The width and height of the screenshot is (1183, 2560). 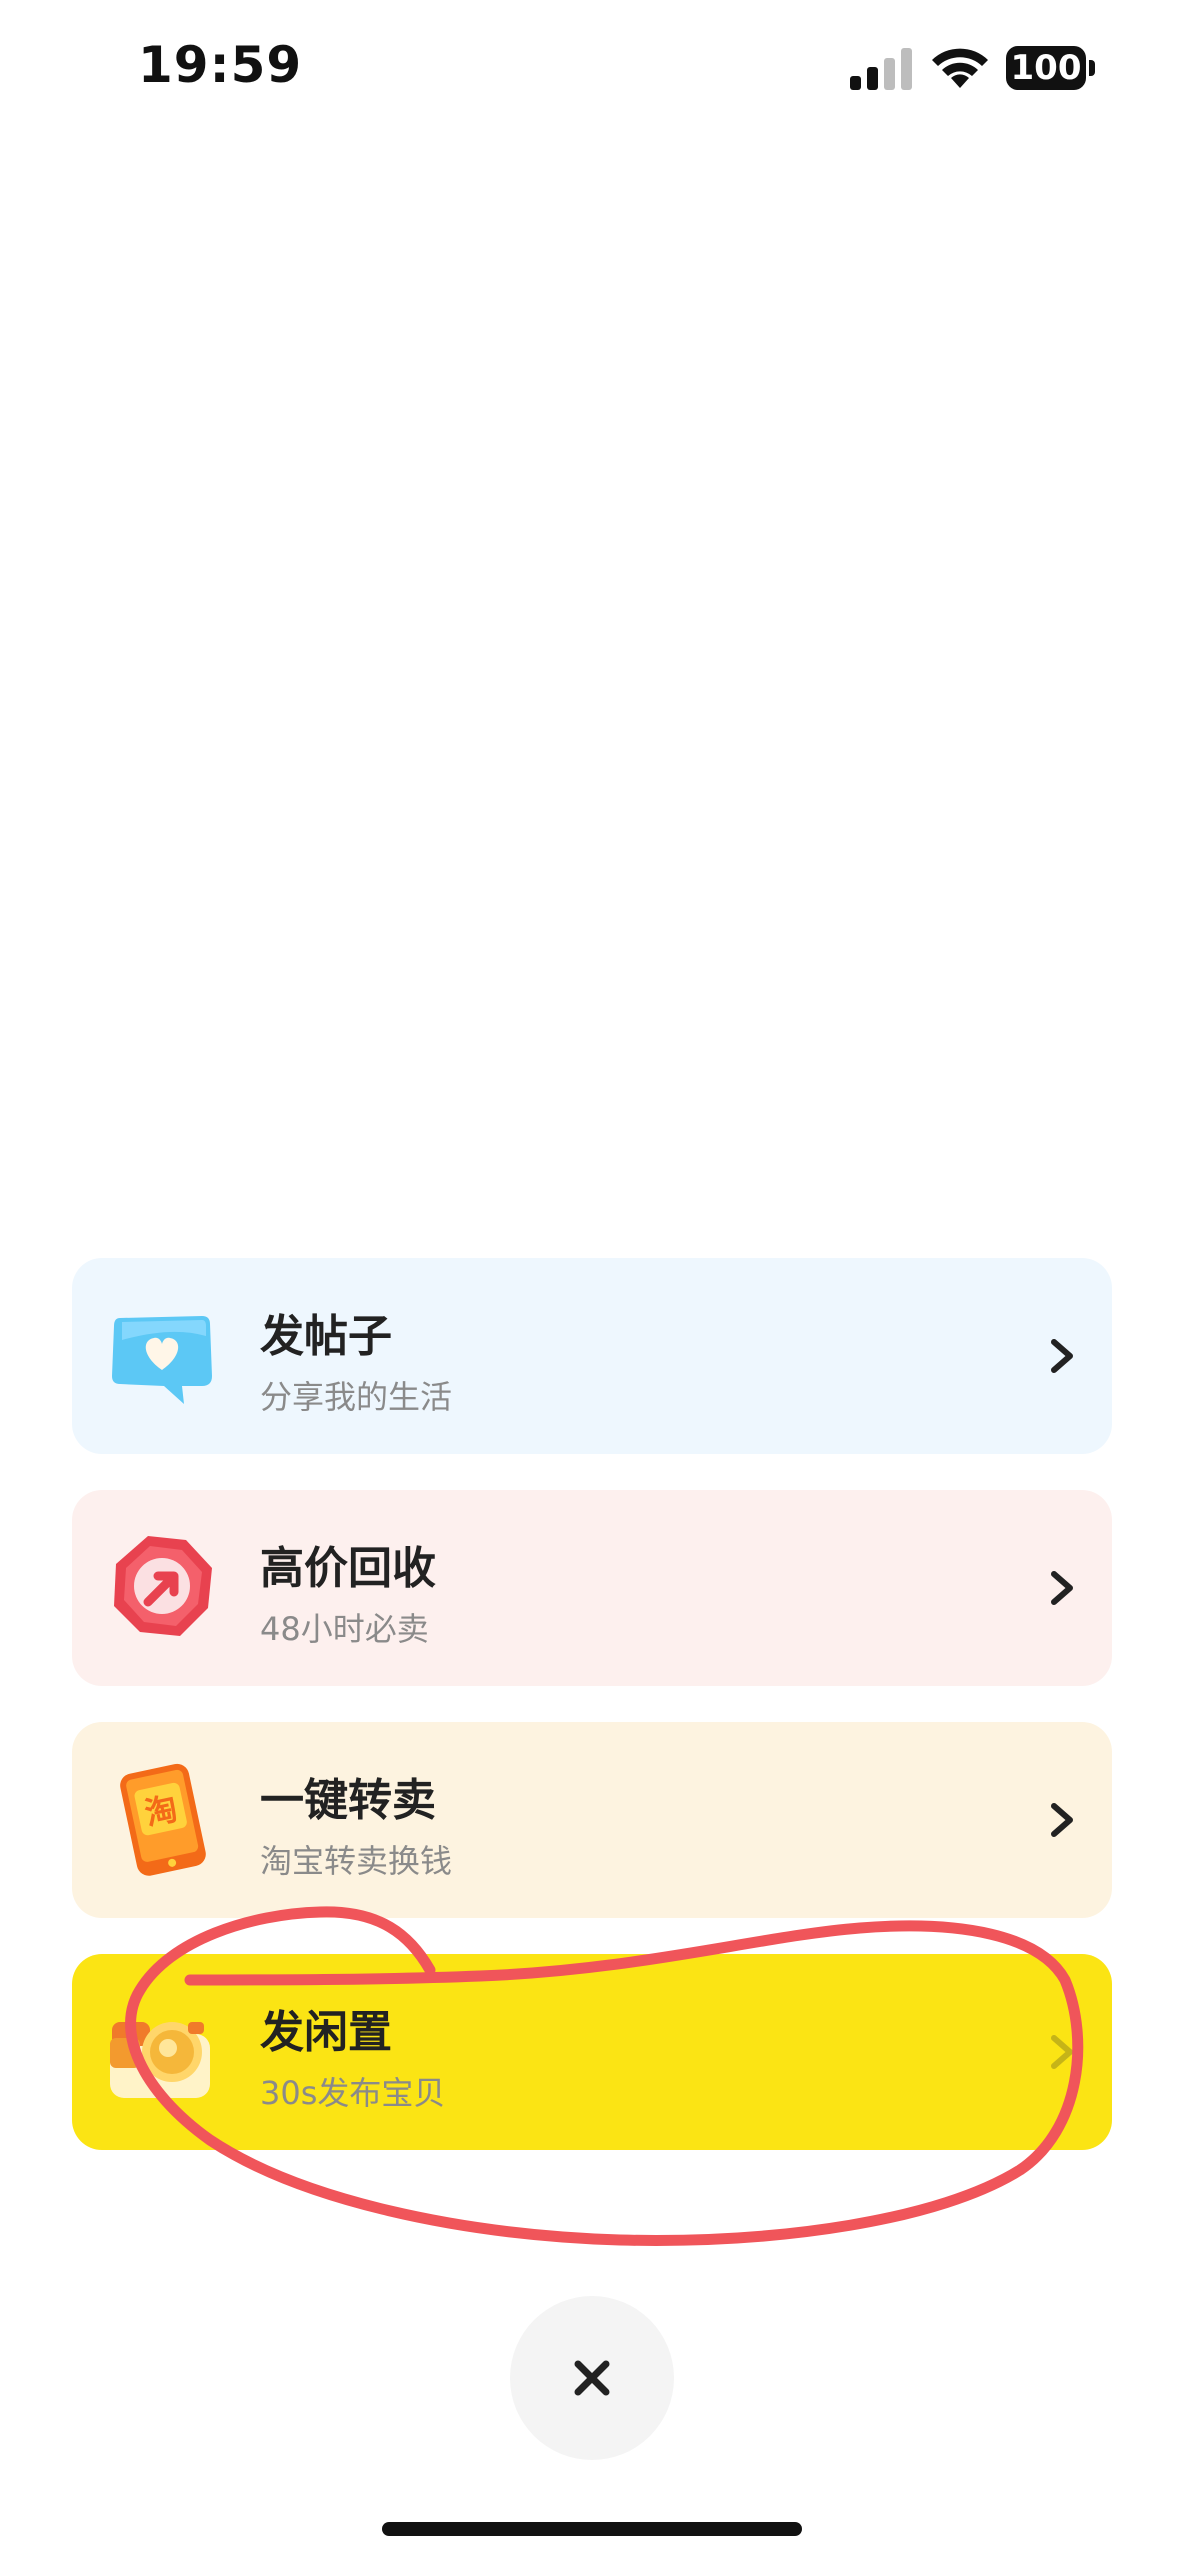 I want to click on battery-icon: 100, so click(x=1051, y=68).